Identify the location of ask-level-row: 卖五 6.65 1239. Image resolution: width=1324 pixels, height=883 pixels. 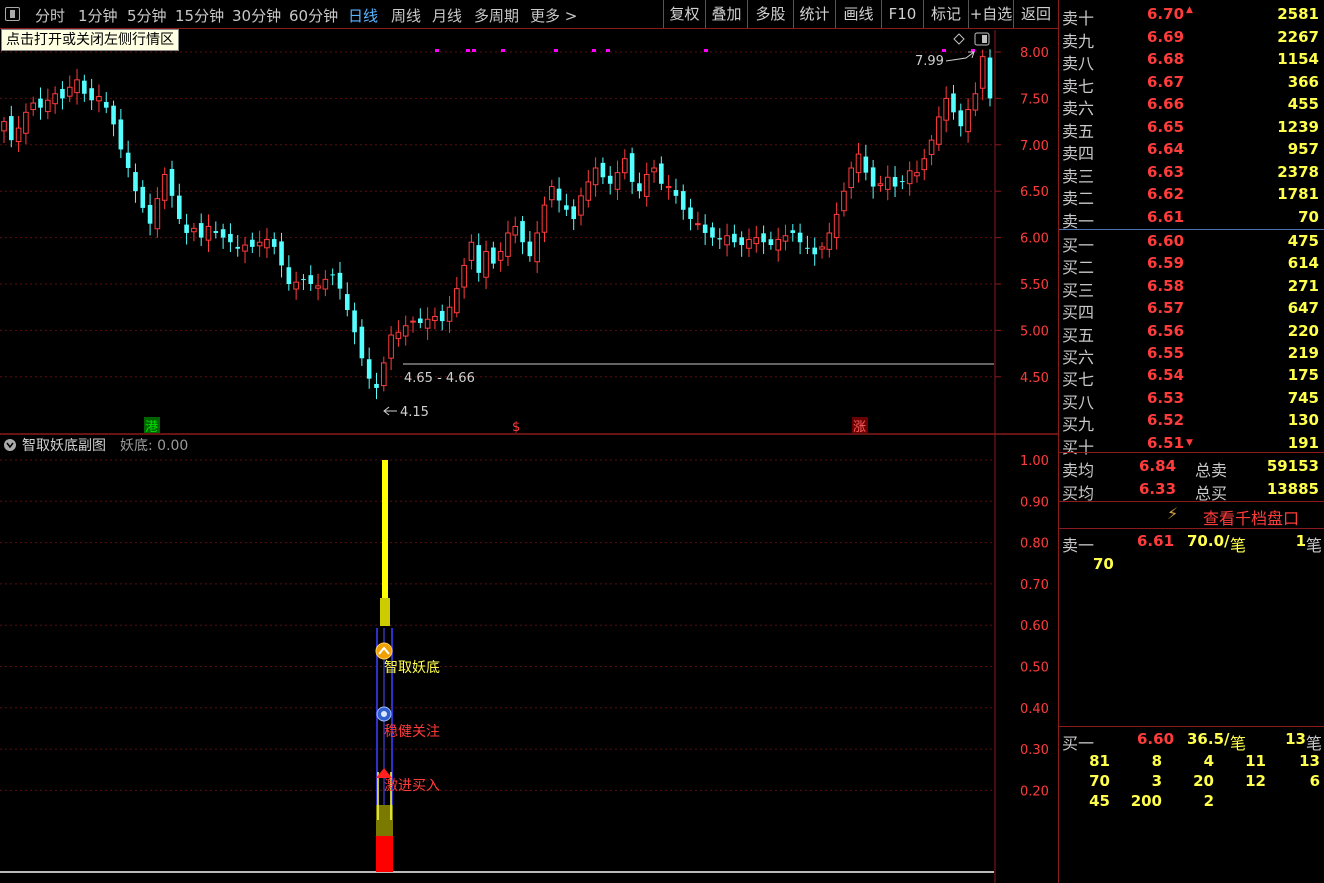
(1191, 128).